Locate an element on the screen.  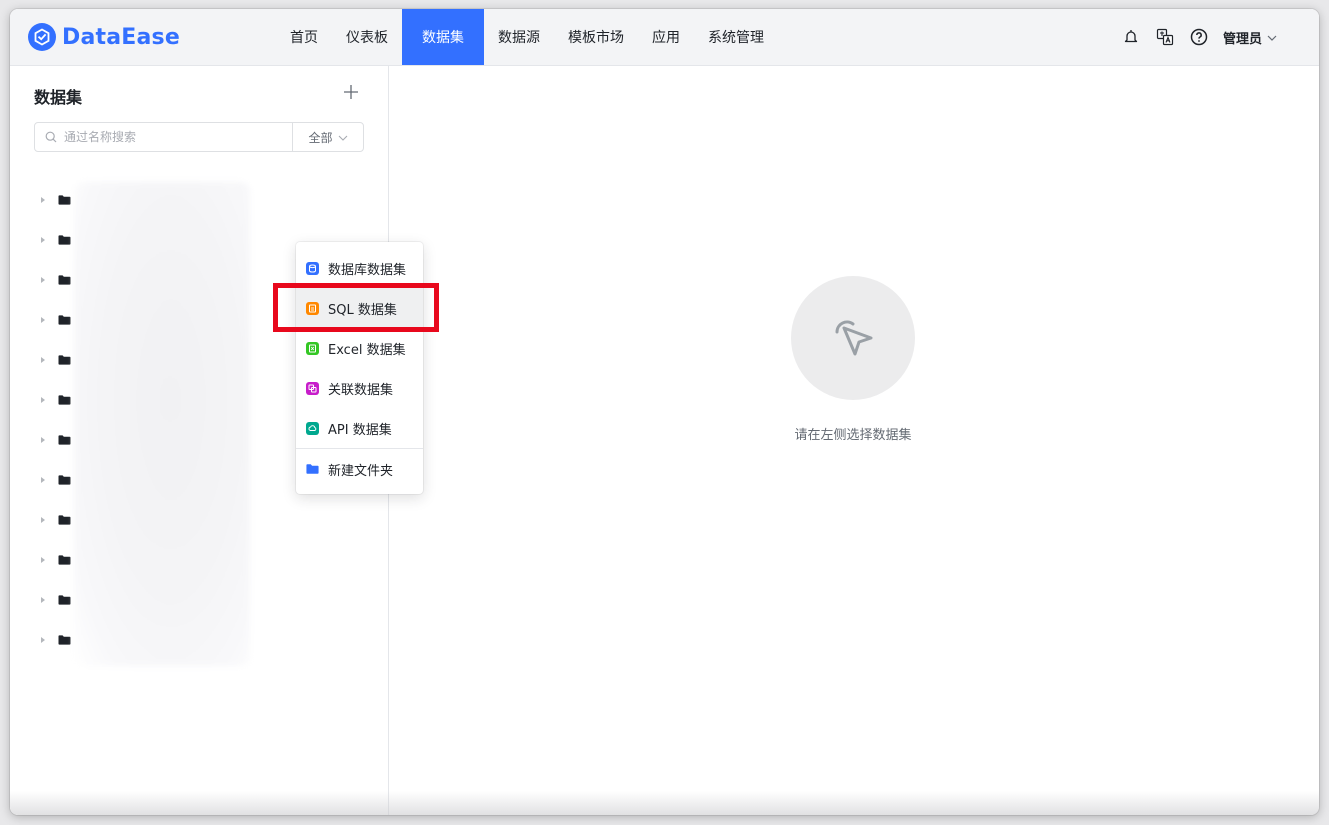
menu-item-label: SQL 数据集 is located at coordinates (362, 310).